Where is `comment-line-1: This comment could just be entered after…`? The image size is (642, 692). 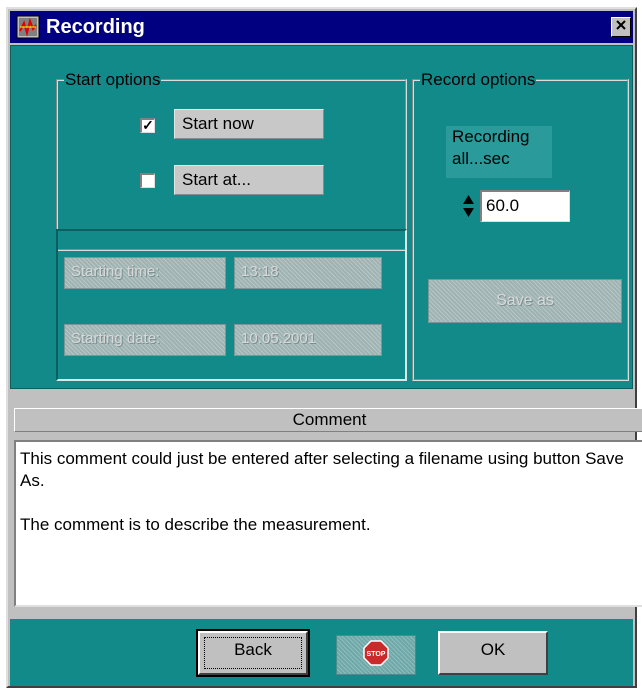 comment-line-1: This comment could just be entered after… is located at coordinates (322, 469).